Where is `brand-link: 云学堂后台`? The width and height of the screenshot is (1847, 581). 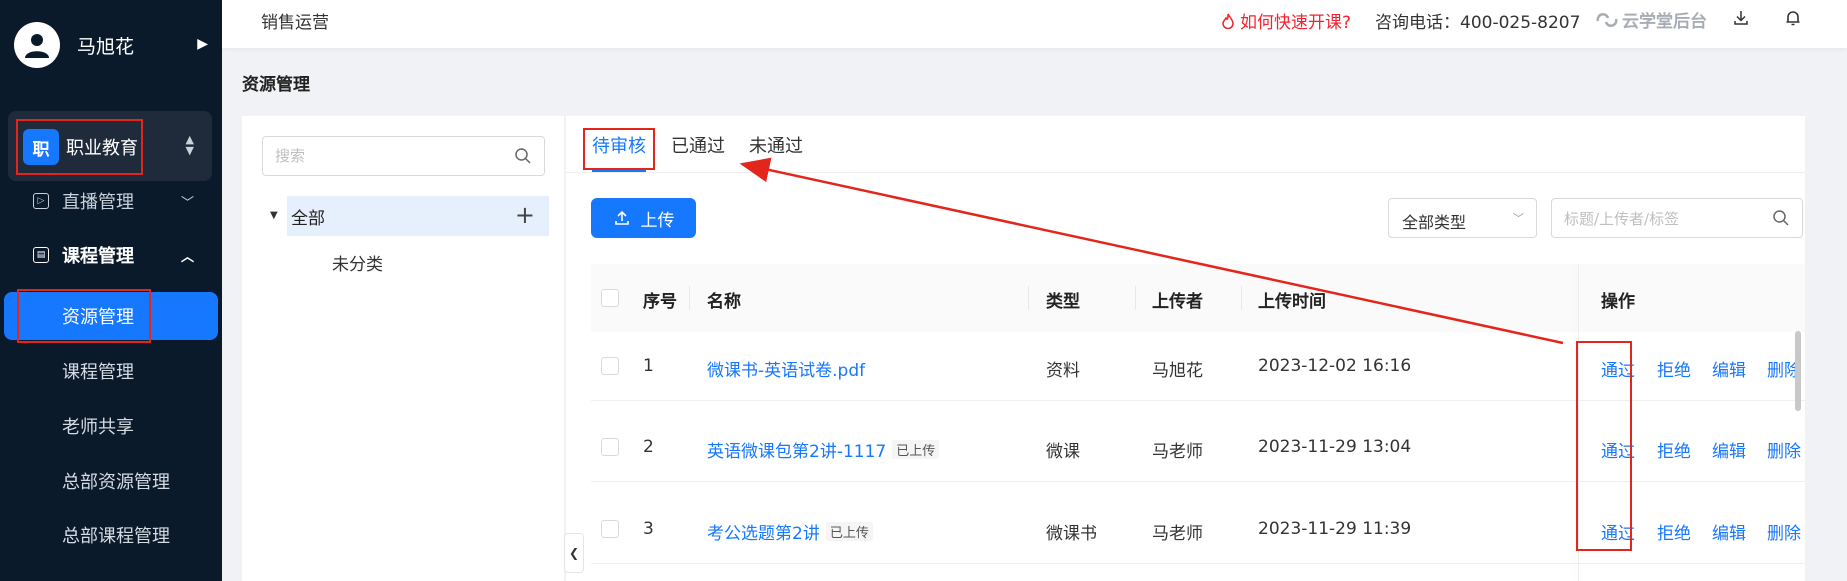 brand-link: 云学堂后台 is located at coordinates (1651, 19).